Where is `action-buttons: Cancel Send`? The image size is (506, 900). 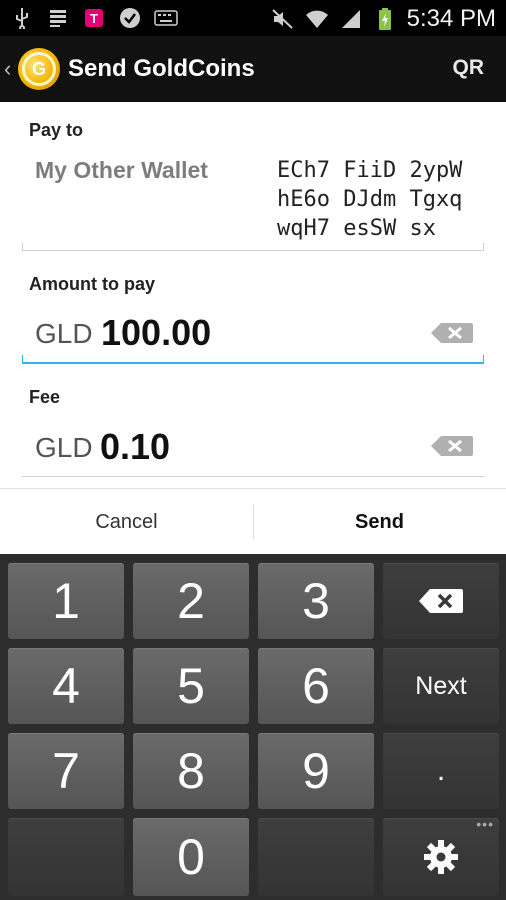 action-buttons: Cancel Send is located at coordinates (253, 521).